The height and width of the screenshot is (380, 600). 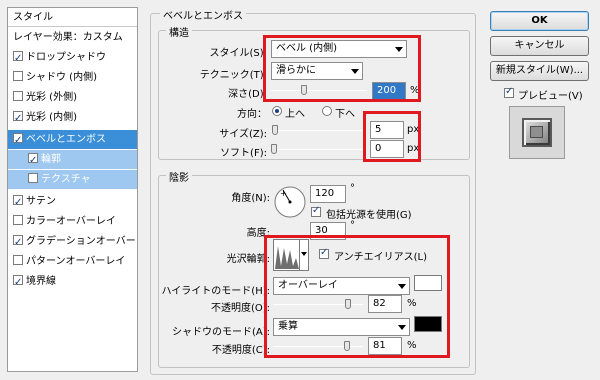 I want to click on preview-swatch, so click(x=537, y=132).